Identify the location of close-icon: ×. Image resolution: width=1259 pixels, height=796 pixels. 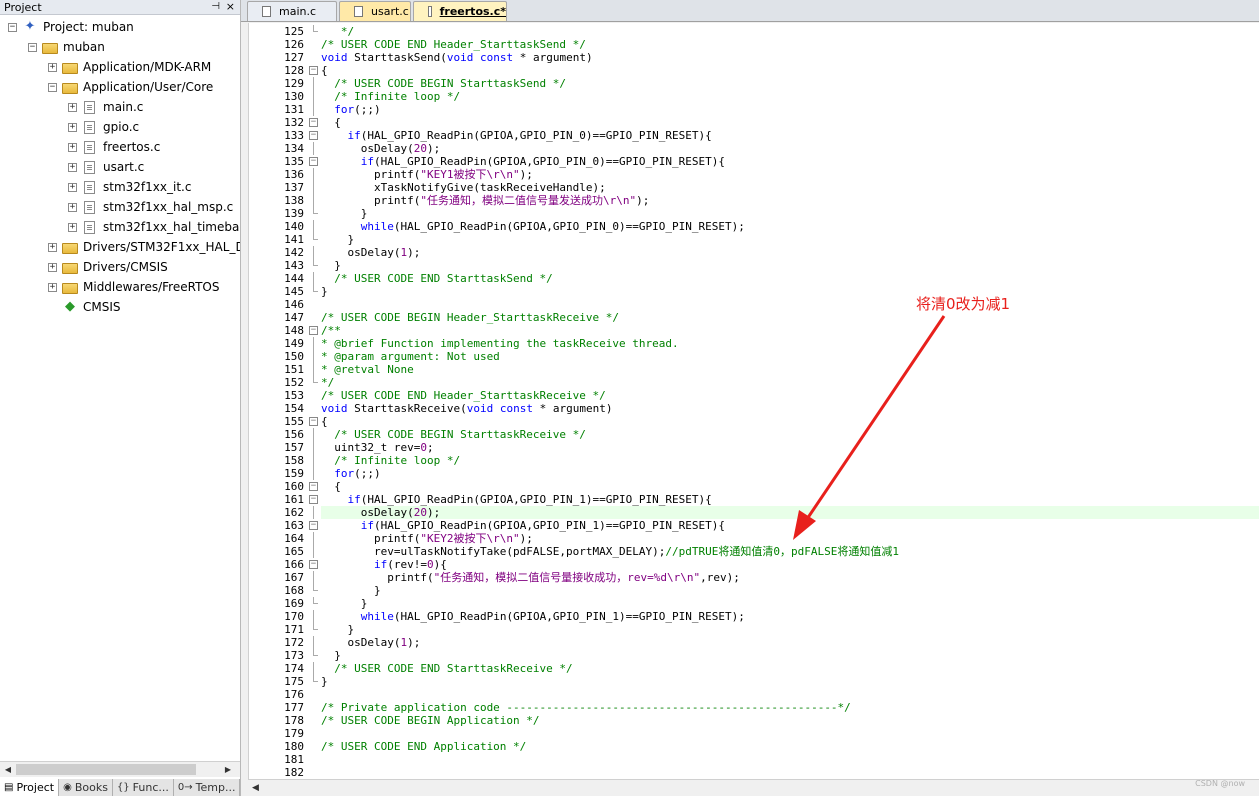
(230, 6).